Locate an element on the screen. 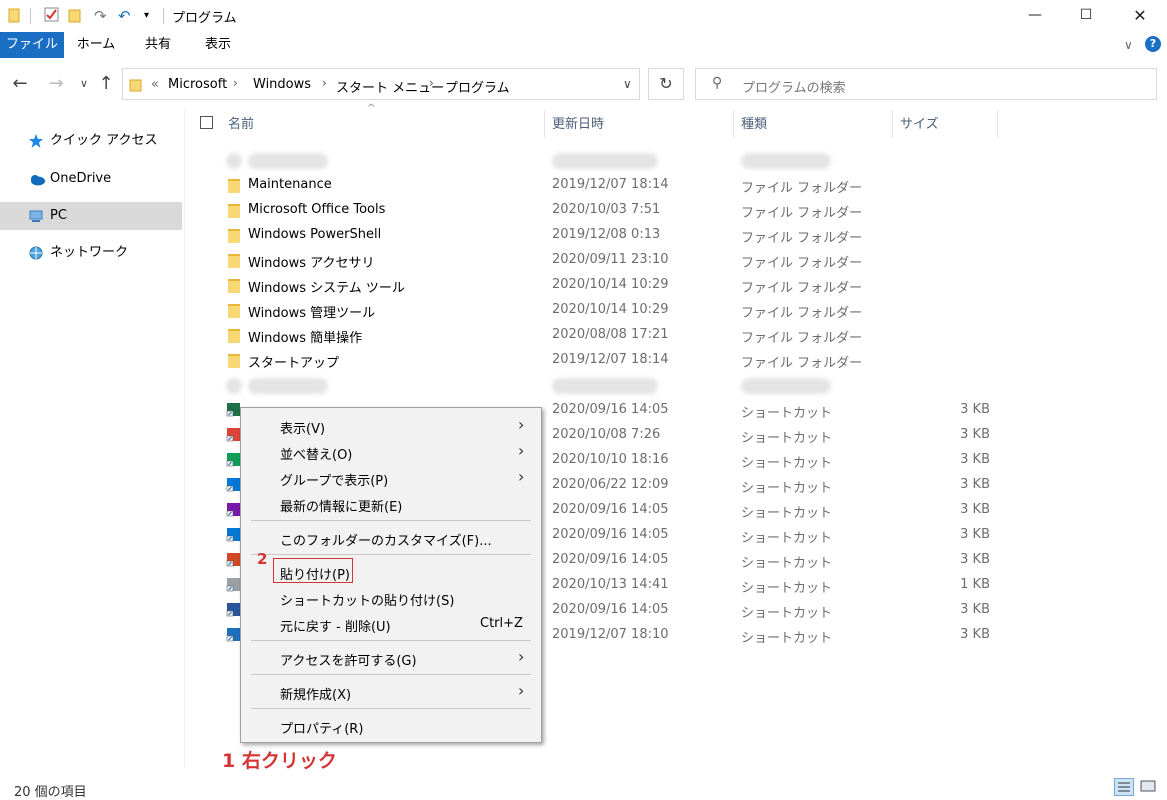  back-button: ← is located at coordinates (20, 84).